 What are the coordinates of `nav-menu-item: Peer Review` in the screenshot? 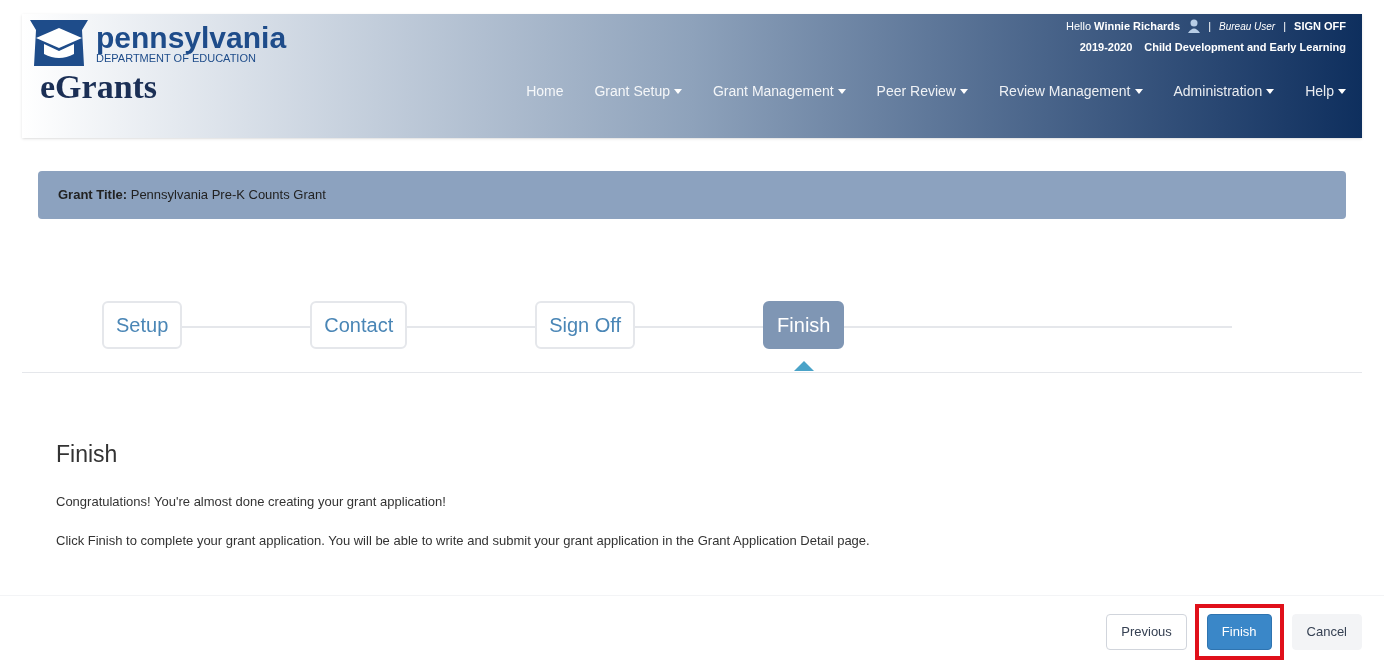 It's located at (922, 91).